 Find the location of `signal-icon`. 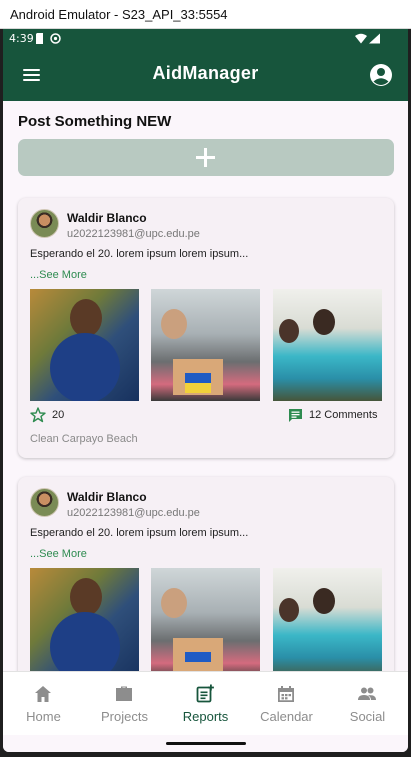

signal-icon is located at coordinates (374, 38).